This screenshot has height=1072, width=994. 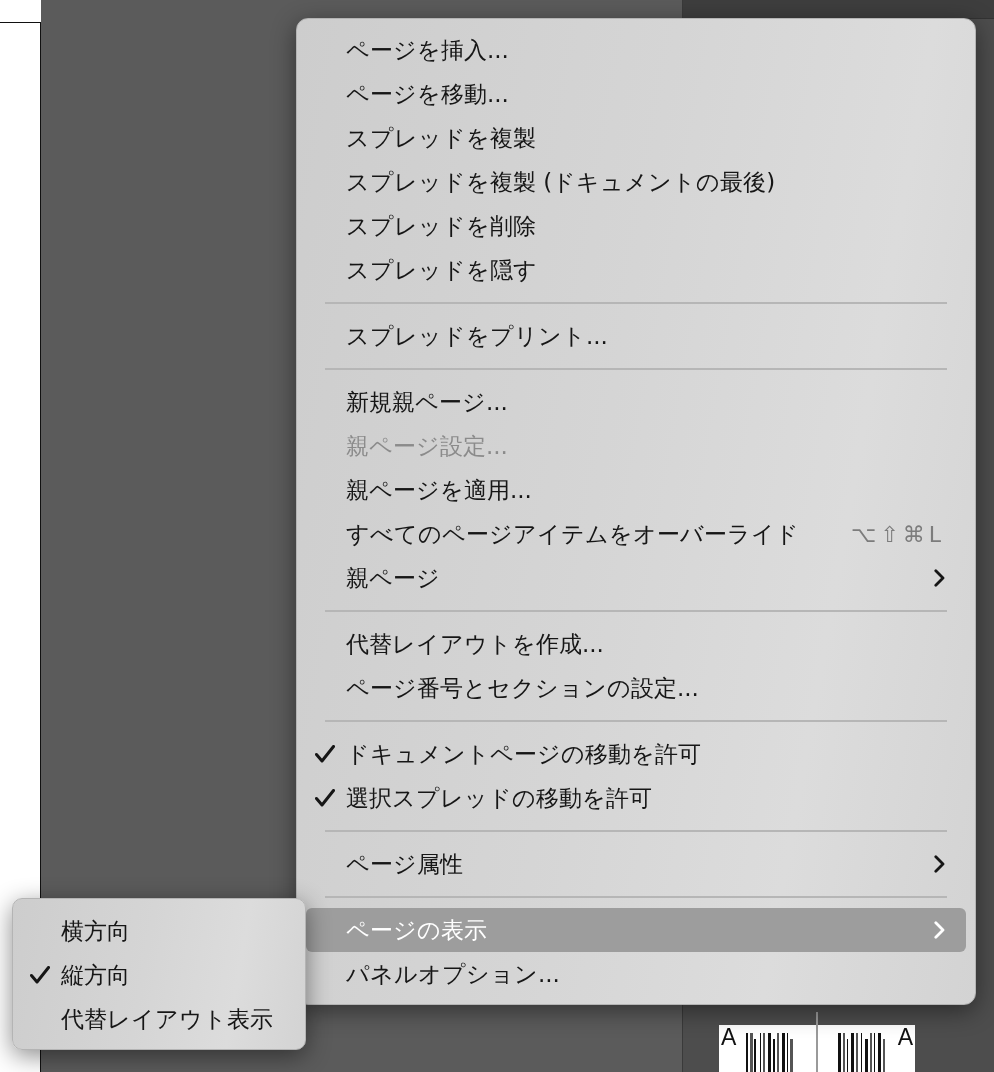 What do you see at coordinates (636, 798) in the screenshot?
I see `menu-item: 選択スプレッドの移動を許可` at bounding box center [636, 798].